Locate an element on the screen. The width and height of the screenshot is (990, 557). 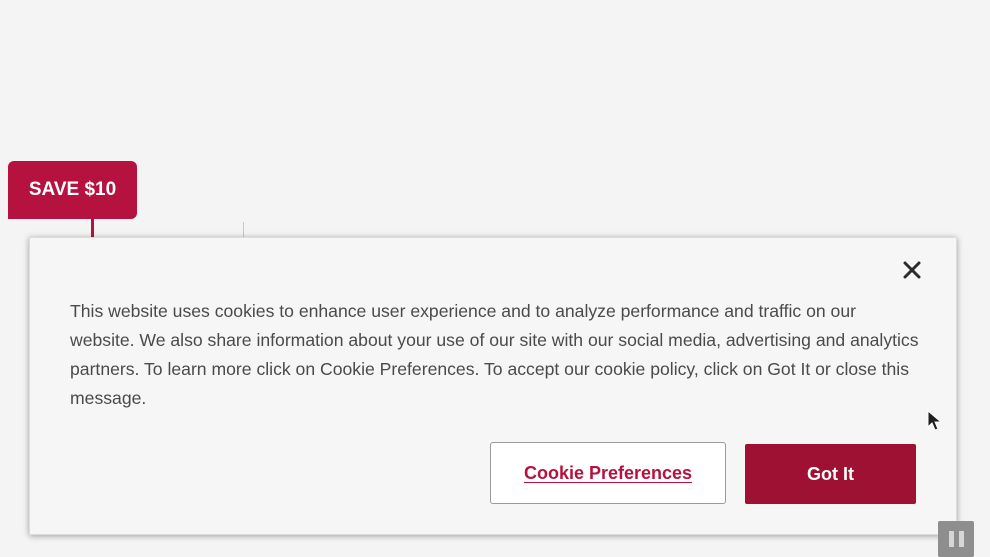
cookie-preferences-label: Cookie Preferences is located at coordinates (608, 472).